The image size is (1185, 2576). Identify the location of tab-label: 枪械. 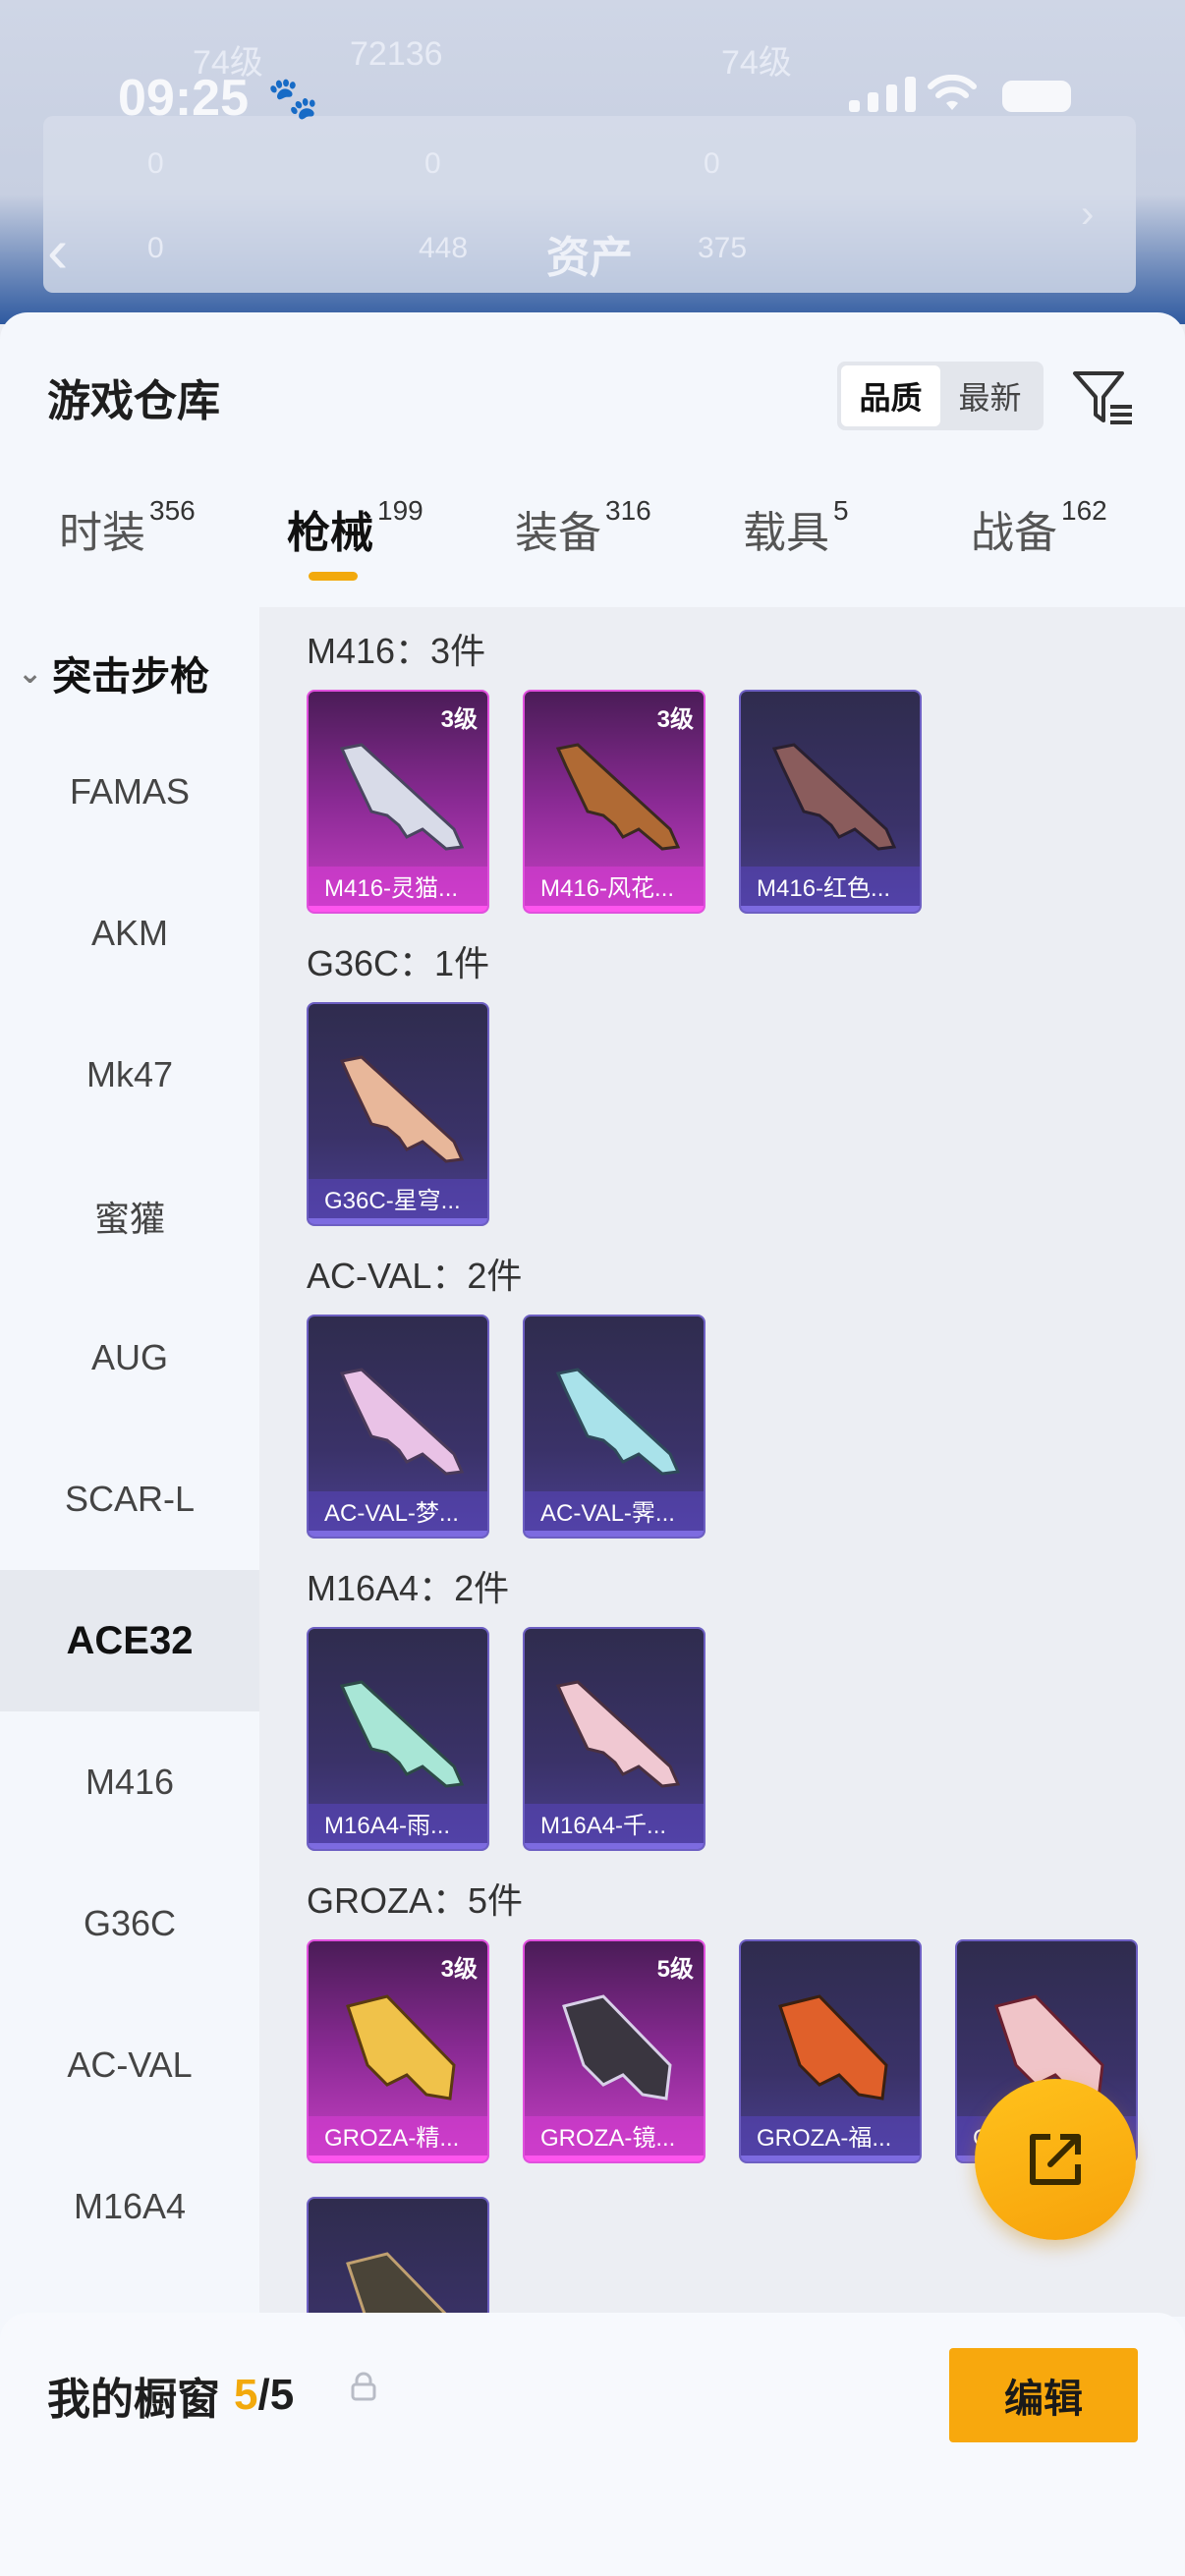
(330, 533).